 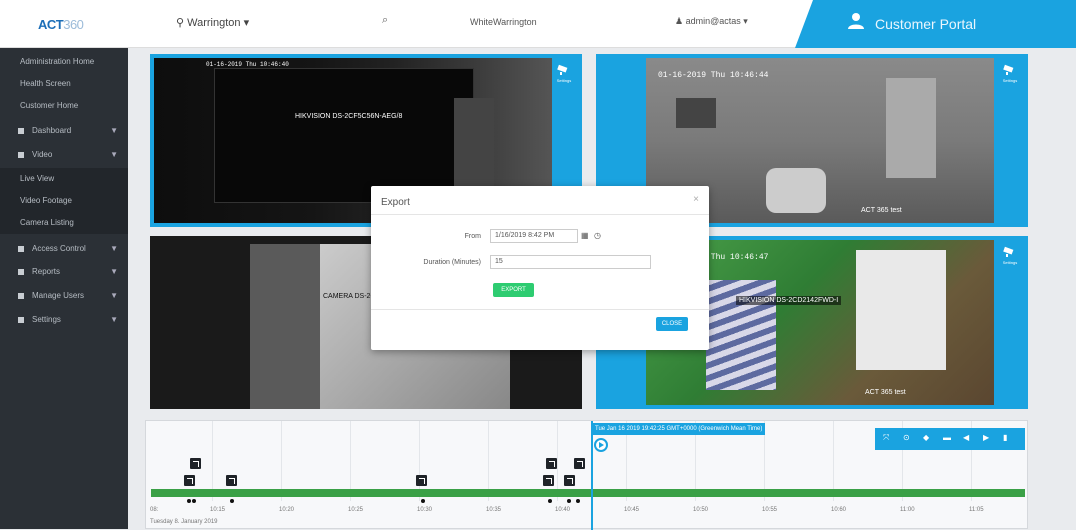 I want to click on sidebar-item-label: Video Footage, so click(x=46, y=200).